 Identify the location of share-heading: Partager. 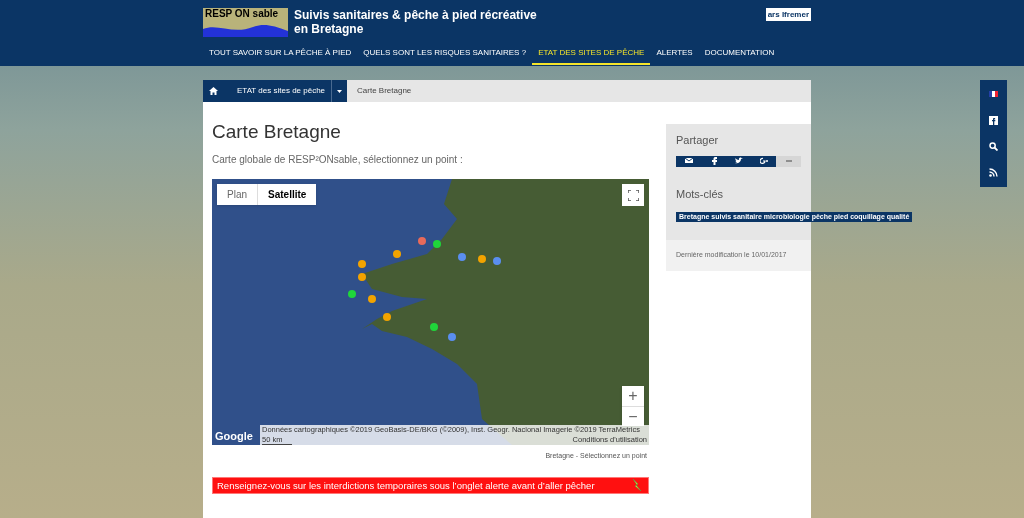
(698, 140).